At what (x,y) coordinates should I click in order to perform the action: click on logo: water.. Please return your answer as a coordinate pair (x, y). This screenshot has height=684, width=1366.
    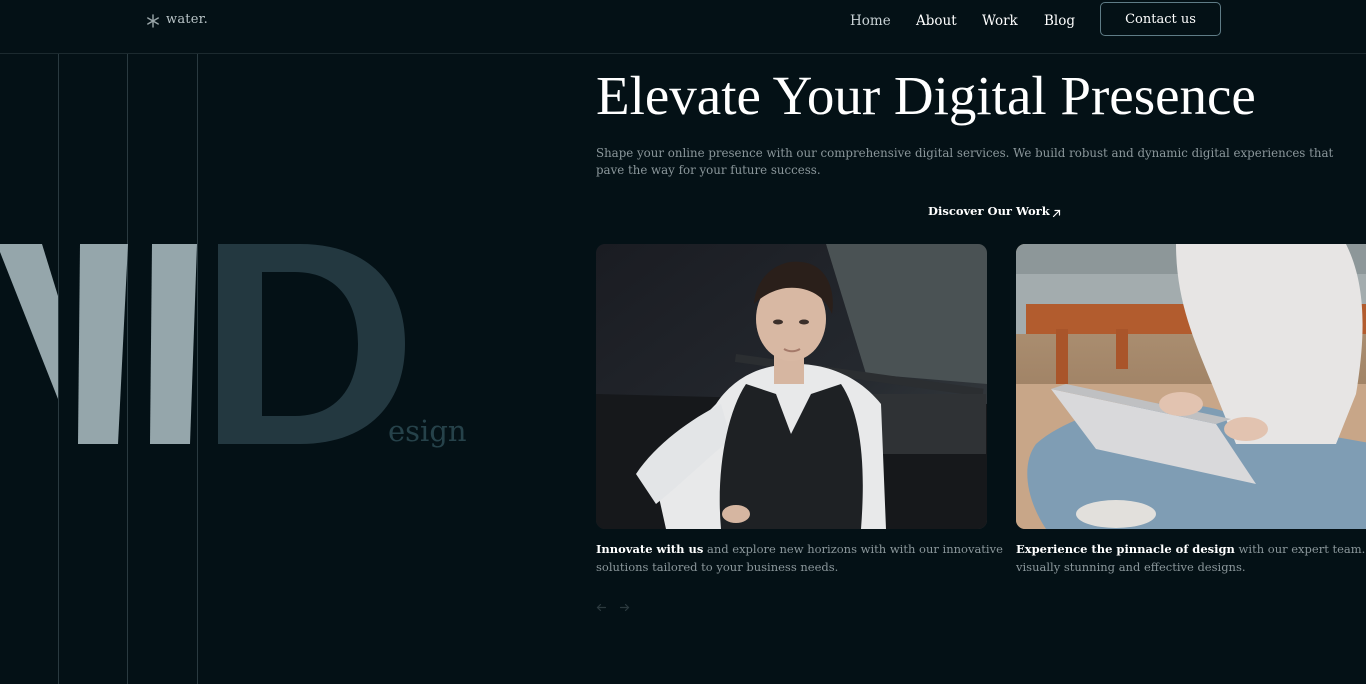
    Looking at the image, I should click on (177, 20).